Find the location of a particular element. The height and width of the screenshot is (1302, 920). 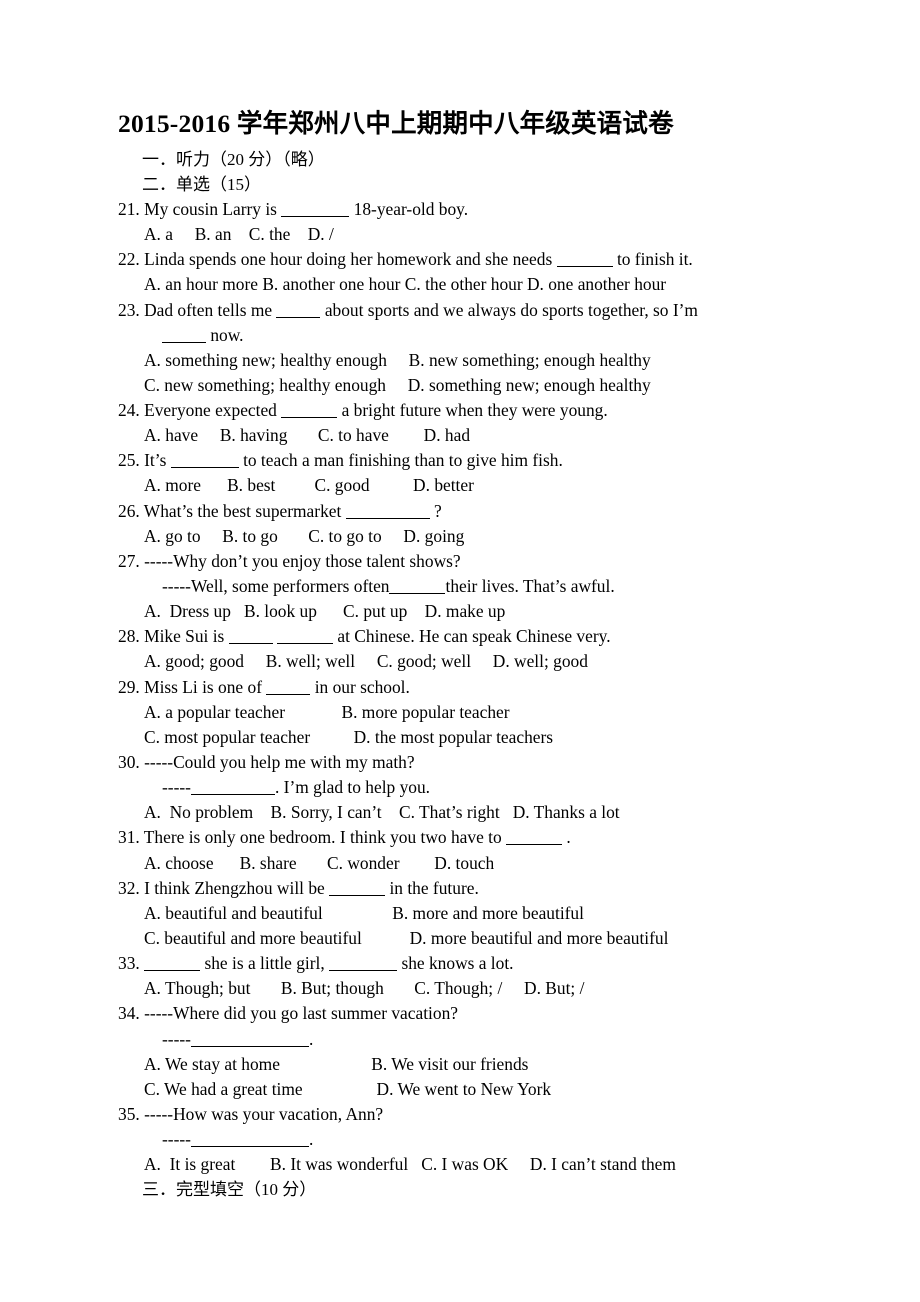

question-text: to finish it. is located at coordinates (654, 259).